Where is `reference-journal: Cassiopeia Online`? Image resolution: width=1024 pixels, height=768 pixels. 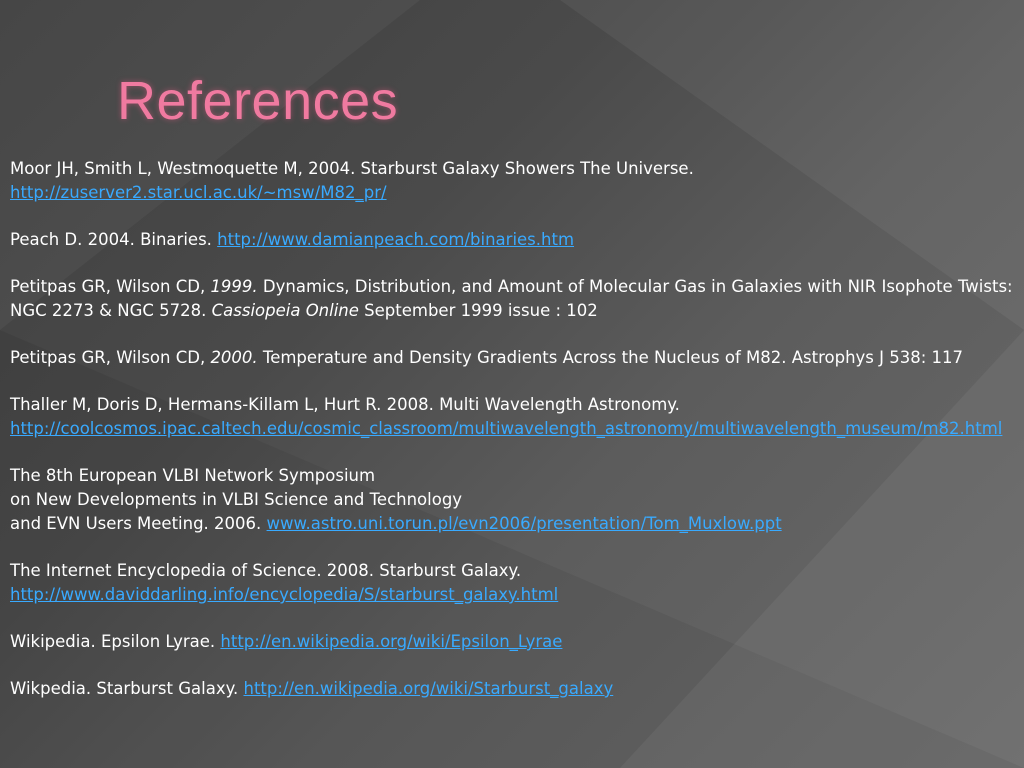
reference-journal: Cassiopeia Online is located at coordinates (285, 310).